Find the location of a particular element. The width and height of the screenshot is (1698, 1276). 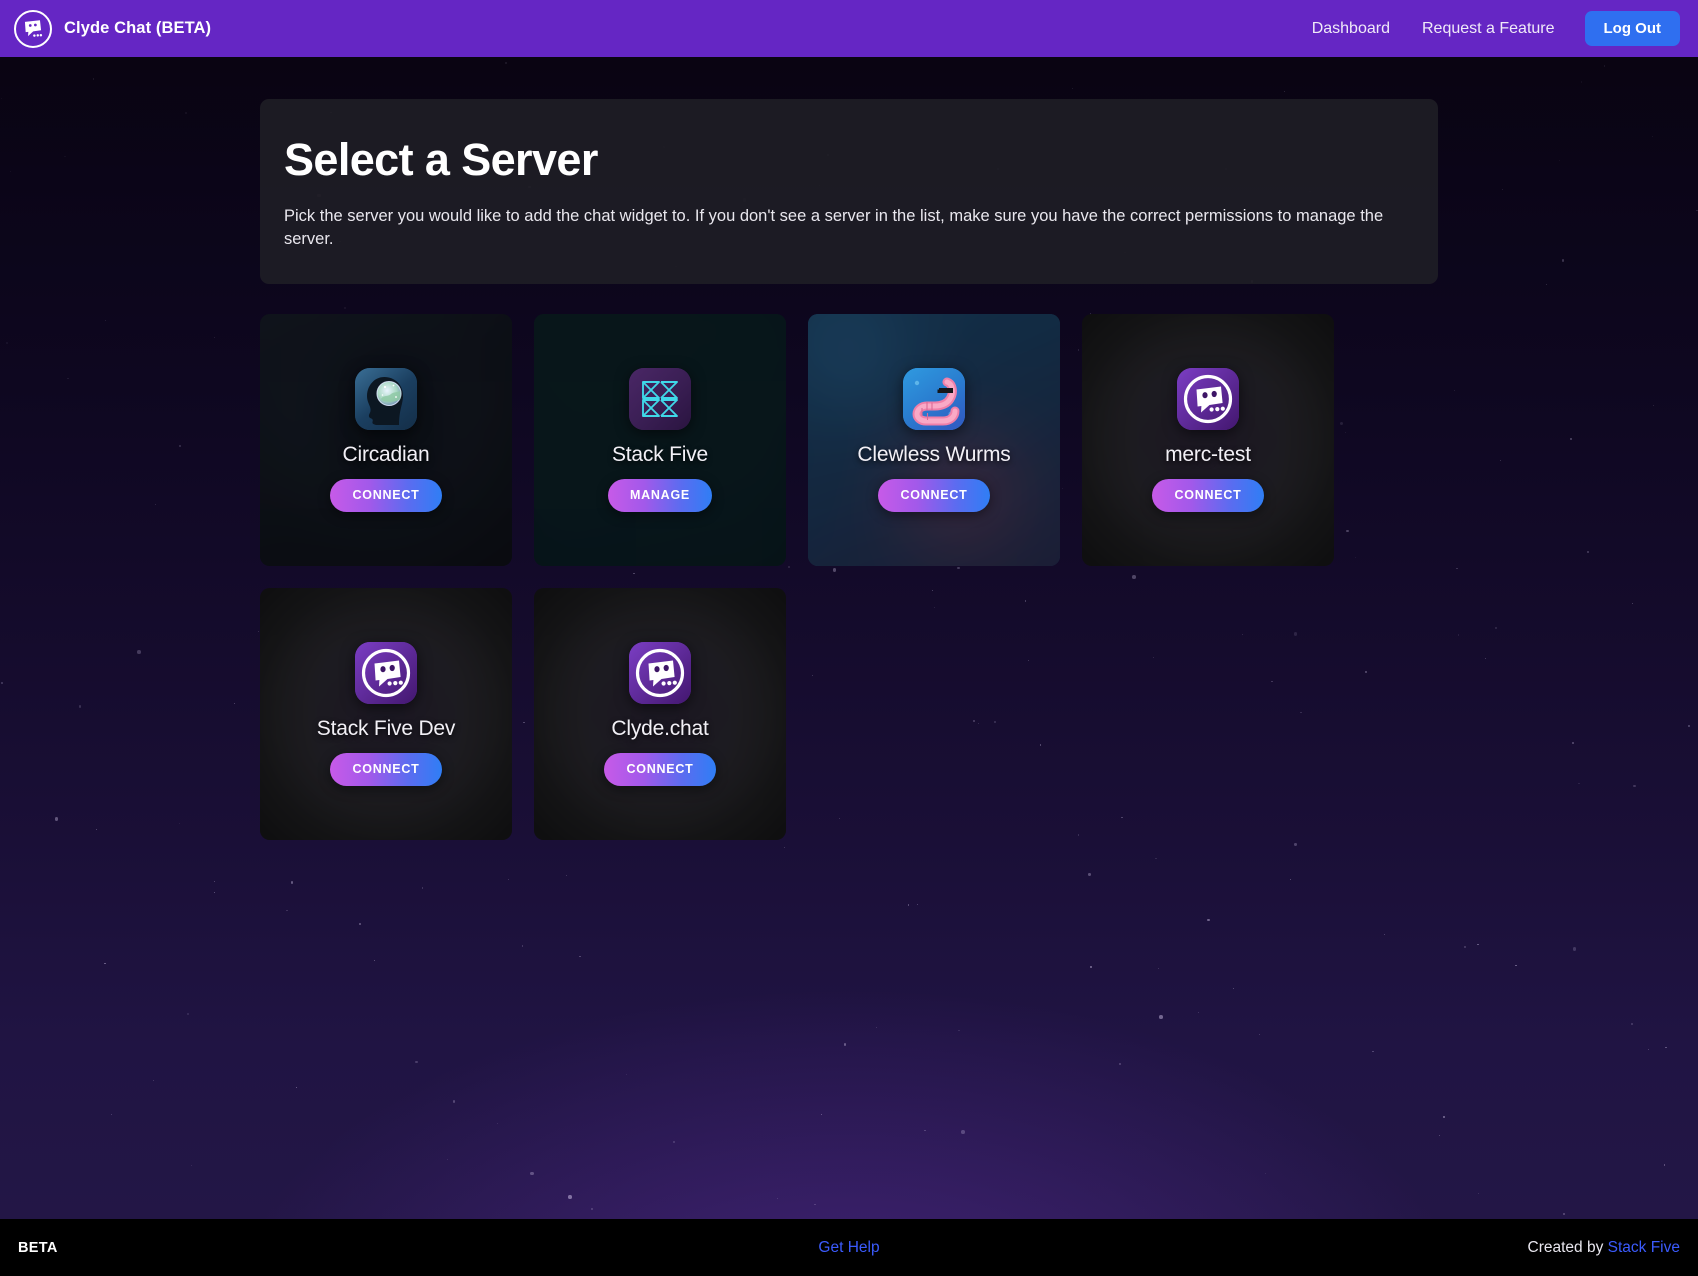

server-card-content: Stack Five MANAGE is located at coordinates (660, 439).